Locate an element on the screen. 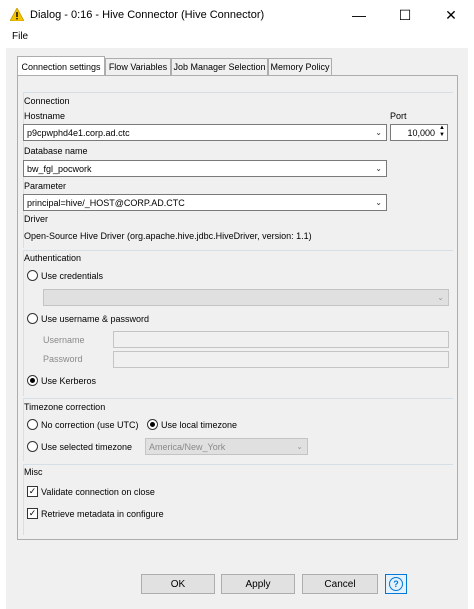 This screenshot has height=609, width=474. validate-connection-label: Validate connection on close is located at coordinates (98, 492).